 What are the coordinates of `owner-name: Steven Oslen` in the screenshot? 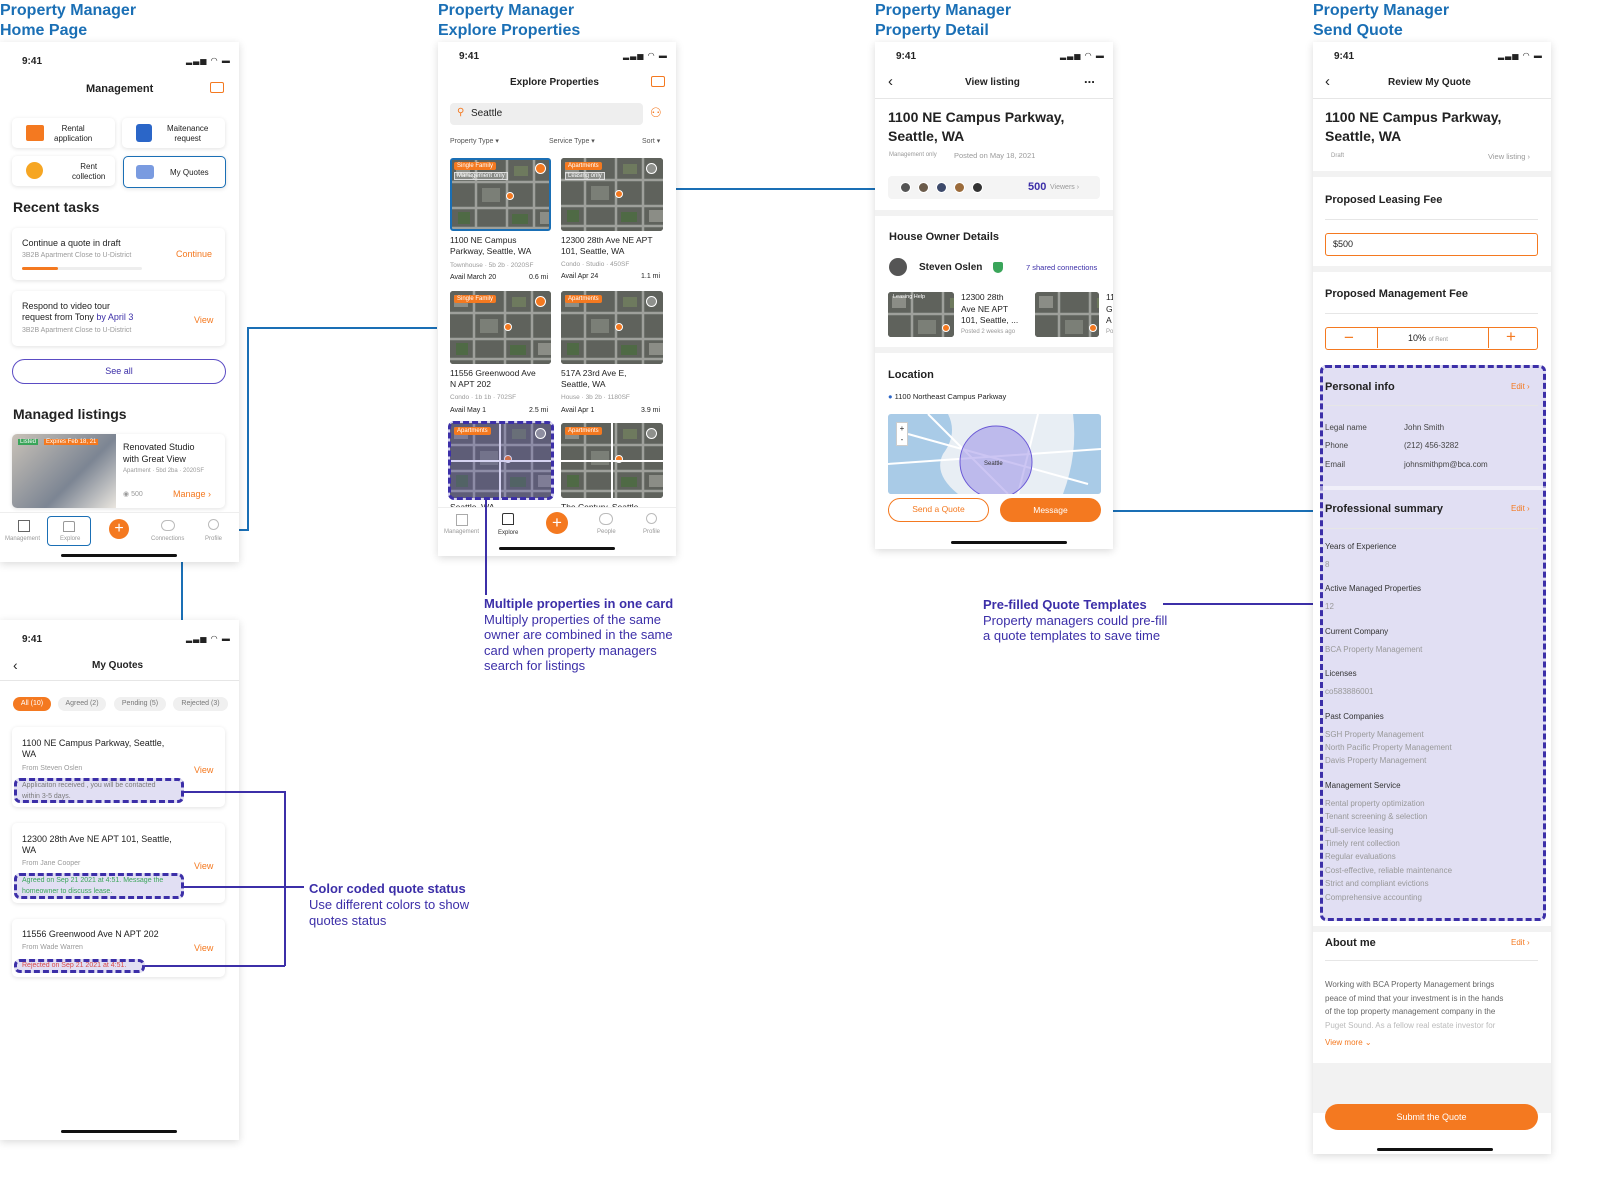 It's located at (950, 267).